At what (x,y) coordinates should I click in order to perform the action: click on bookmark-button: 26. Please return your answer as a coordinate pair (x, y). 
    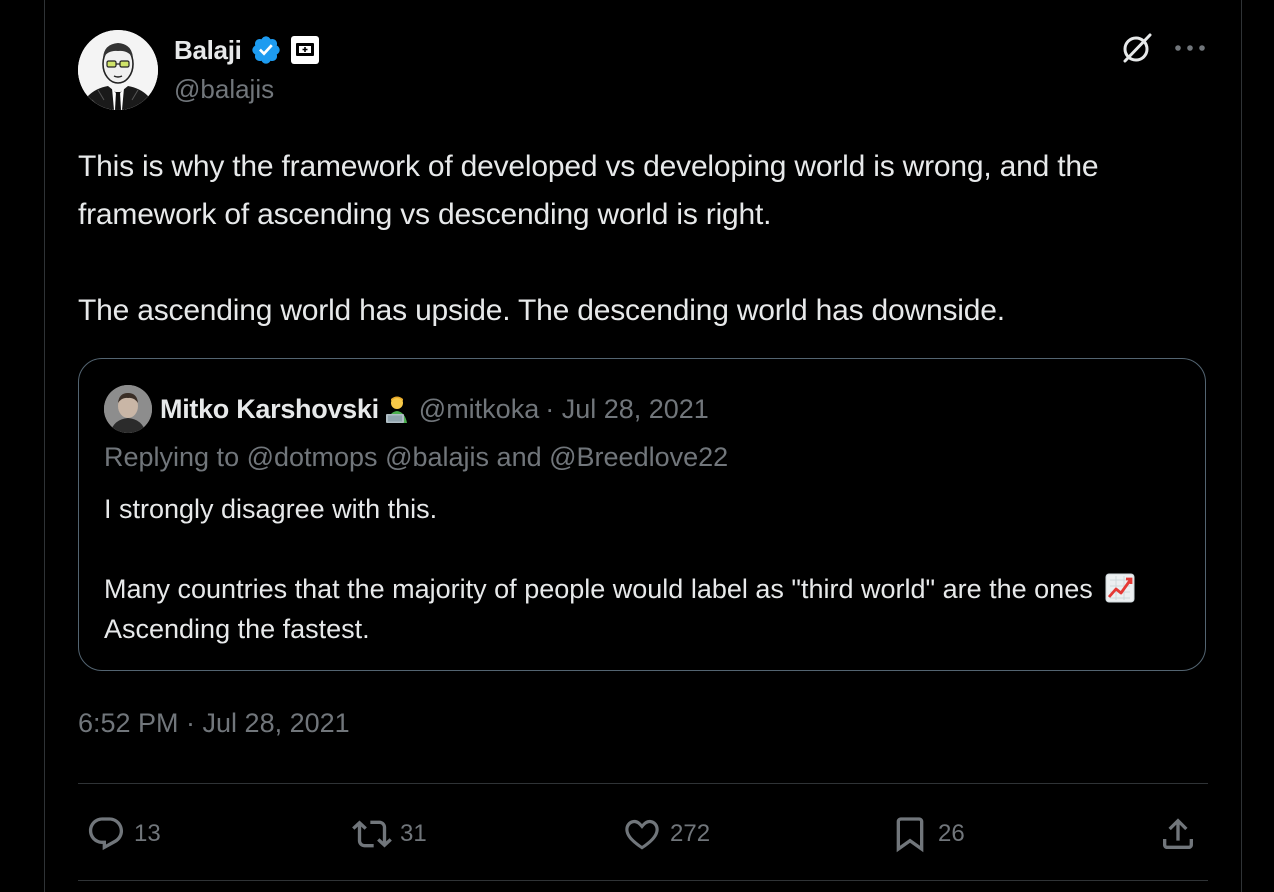
    Looking at the image, I should click on (927, 834).